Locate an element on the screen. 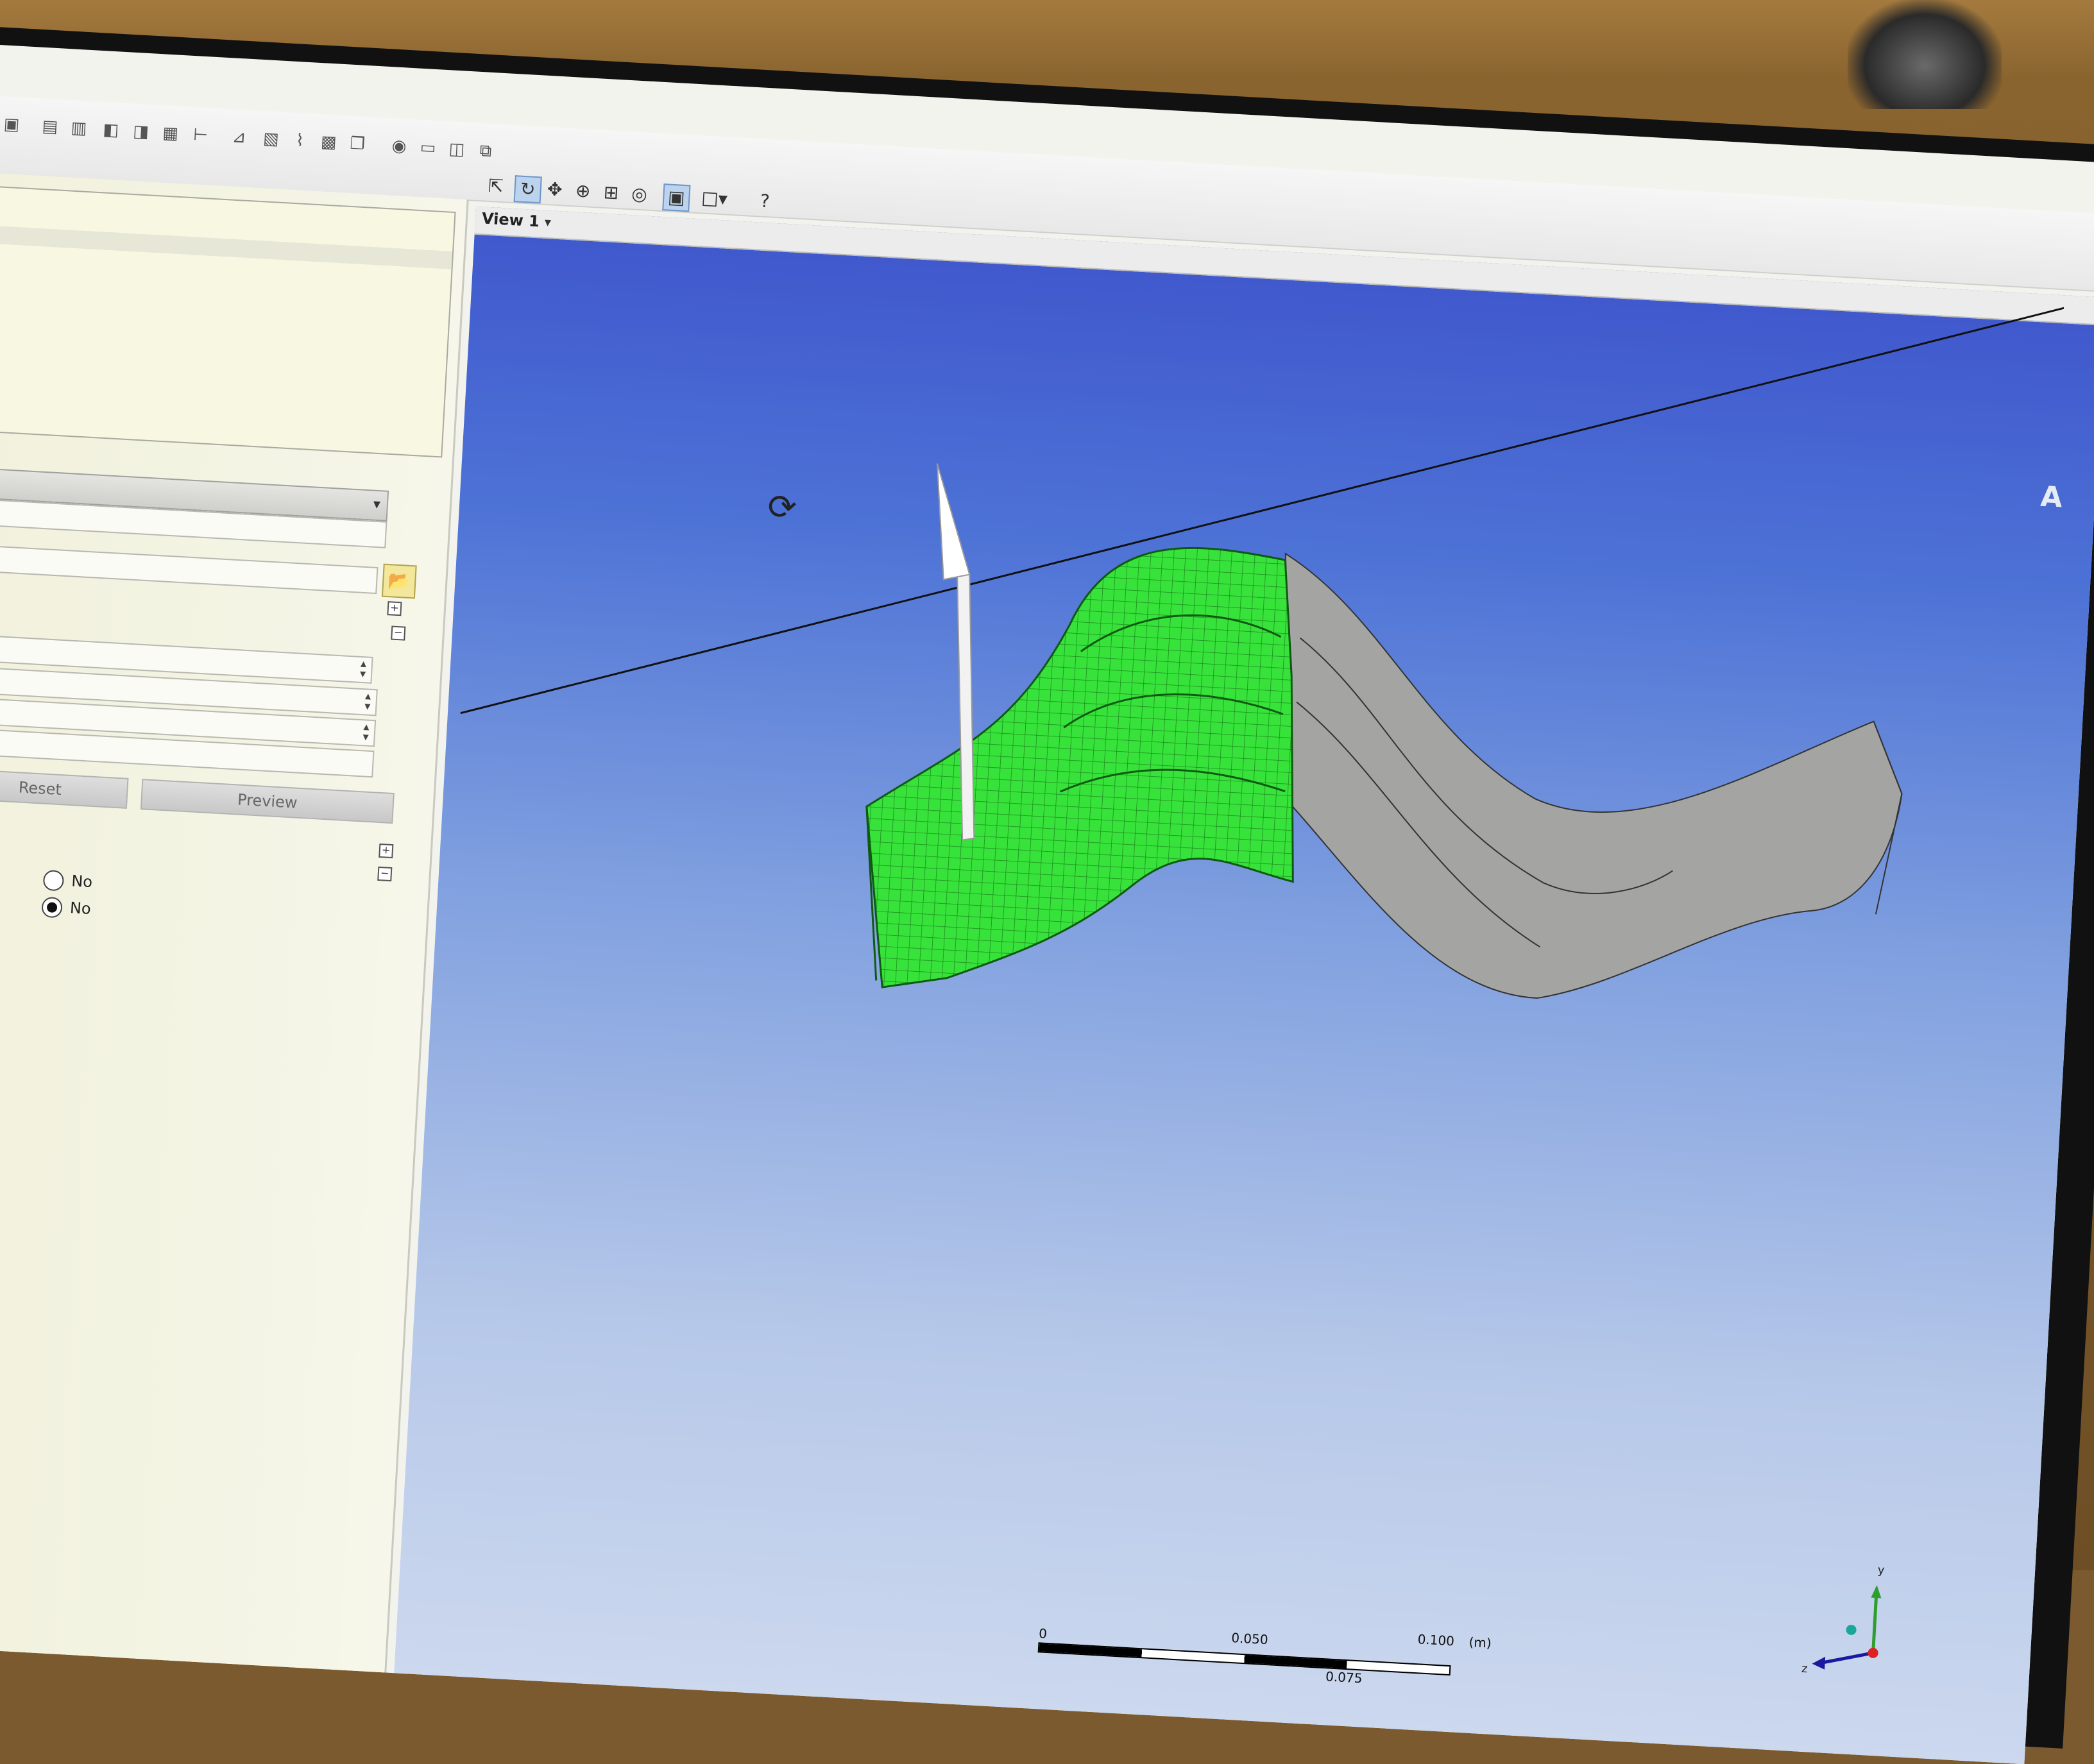 Image resolution: width=2094 pixels, height=1764 pixels. box-icon: ▣ is located at coordinates (11, 124).